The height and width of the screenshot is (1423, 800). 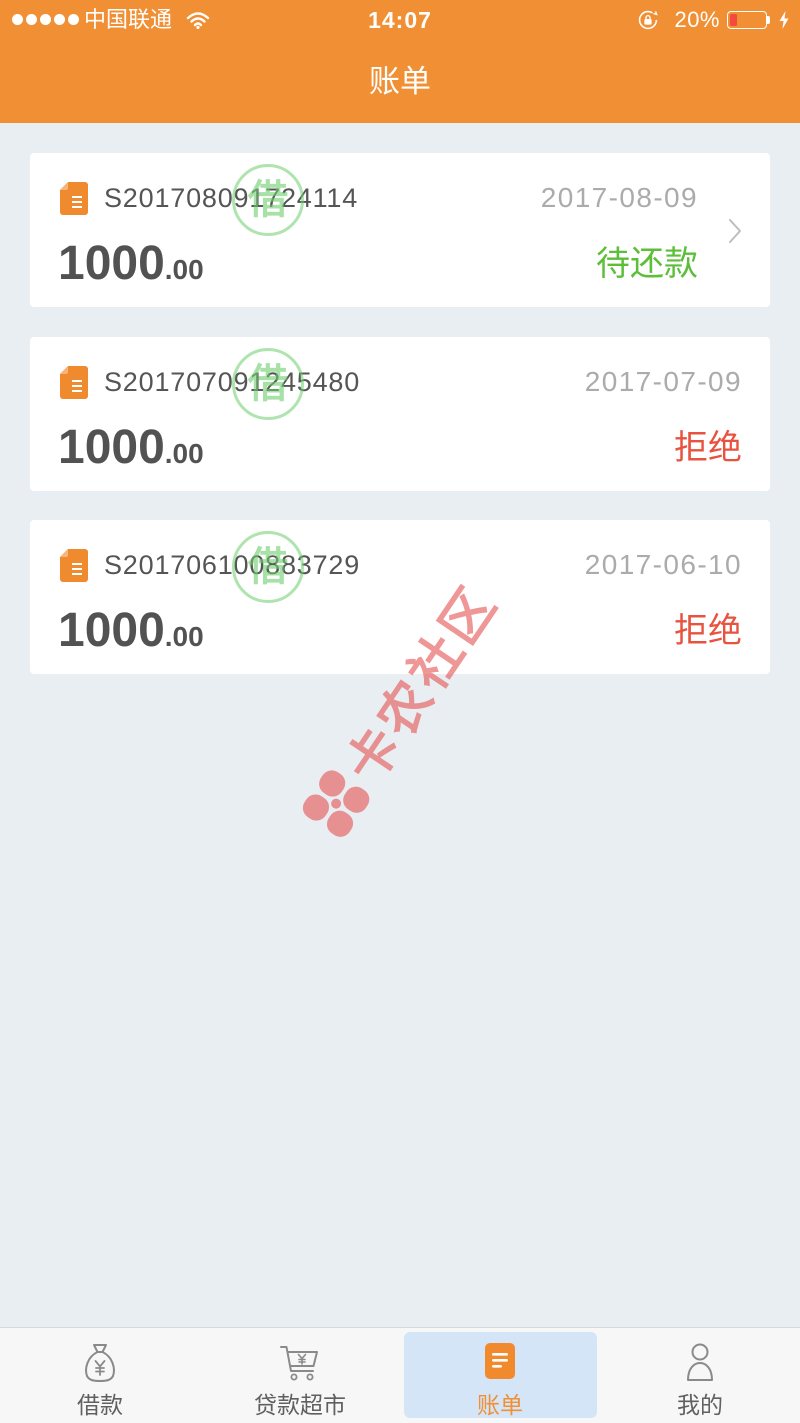 I want to click on tab-loan: 借款, so click(x=100, y=1375).